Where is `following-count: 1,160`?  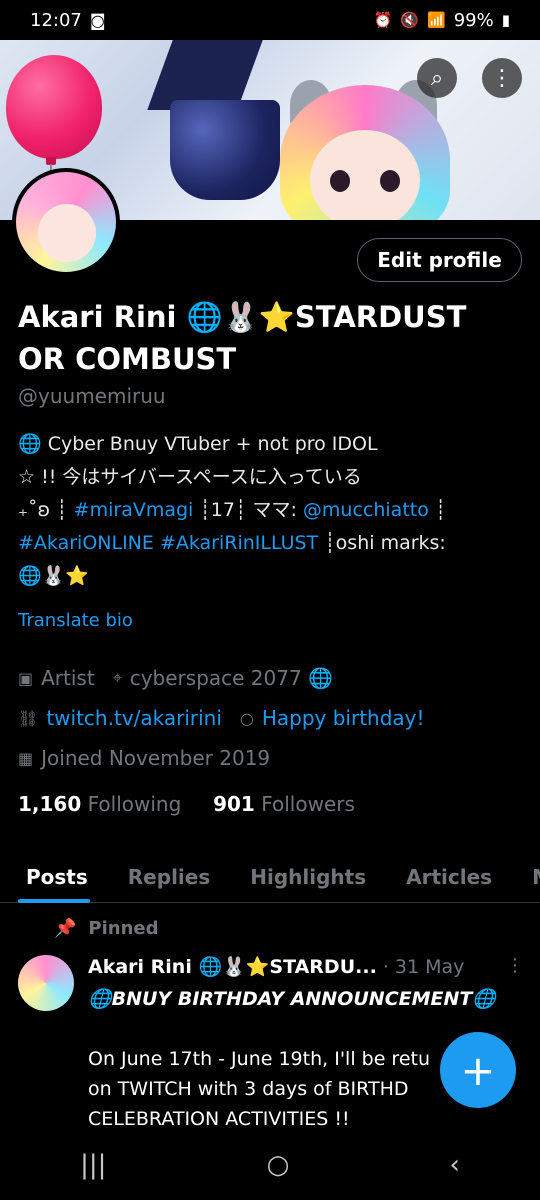
following-count: 1,160 is located at coordinates (50, 804).